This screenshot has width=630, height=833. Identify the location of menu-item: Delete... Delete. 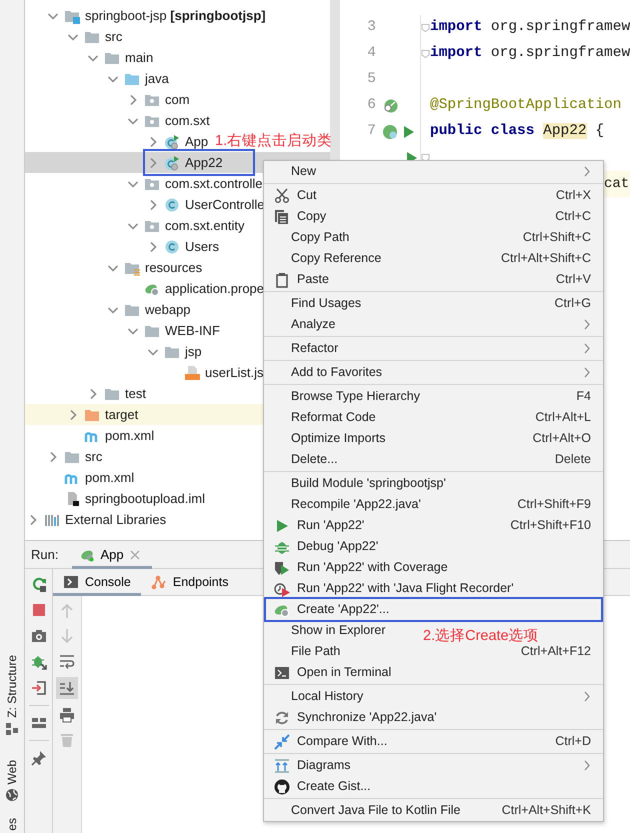
(433, 459).